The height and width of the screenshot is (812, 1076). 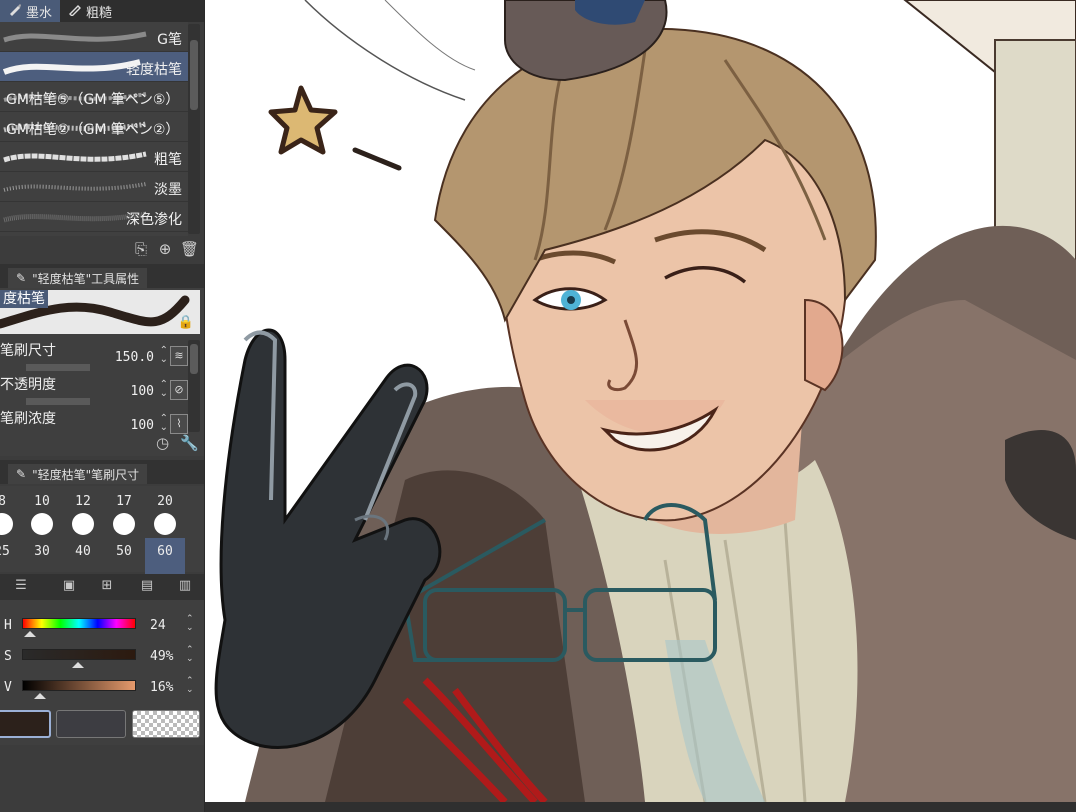 What do you see at coordinates (90, 11) in the screenshot?
I see `tab-rough: 粗糙` at bounding box center [90, 11].